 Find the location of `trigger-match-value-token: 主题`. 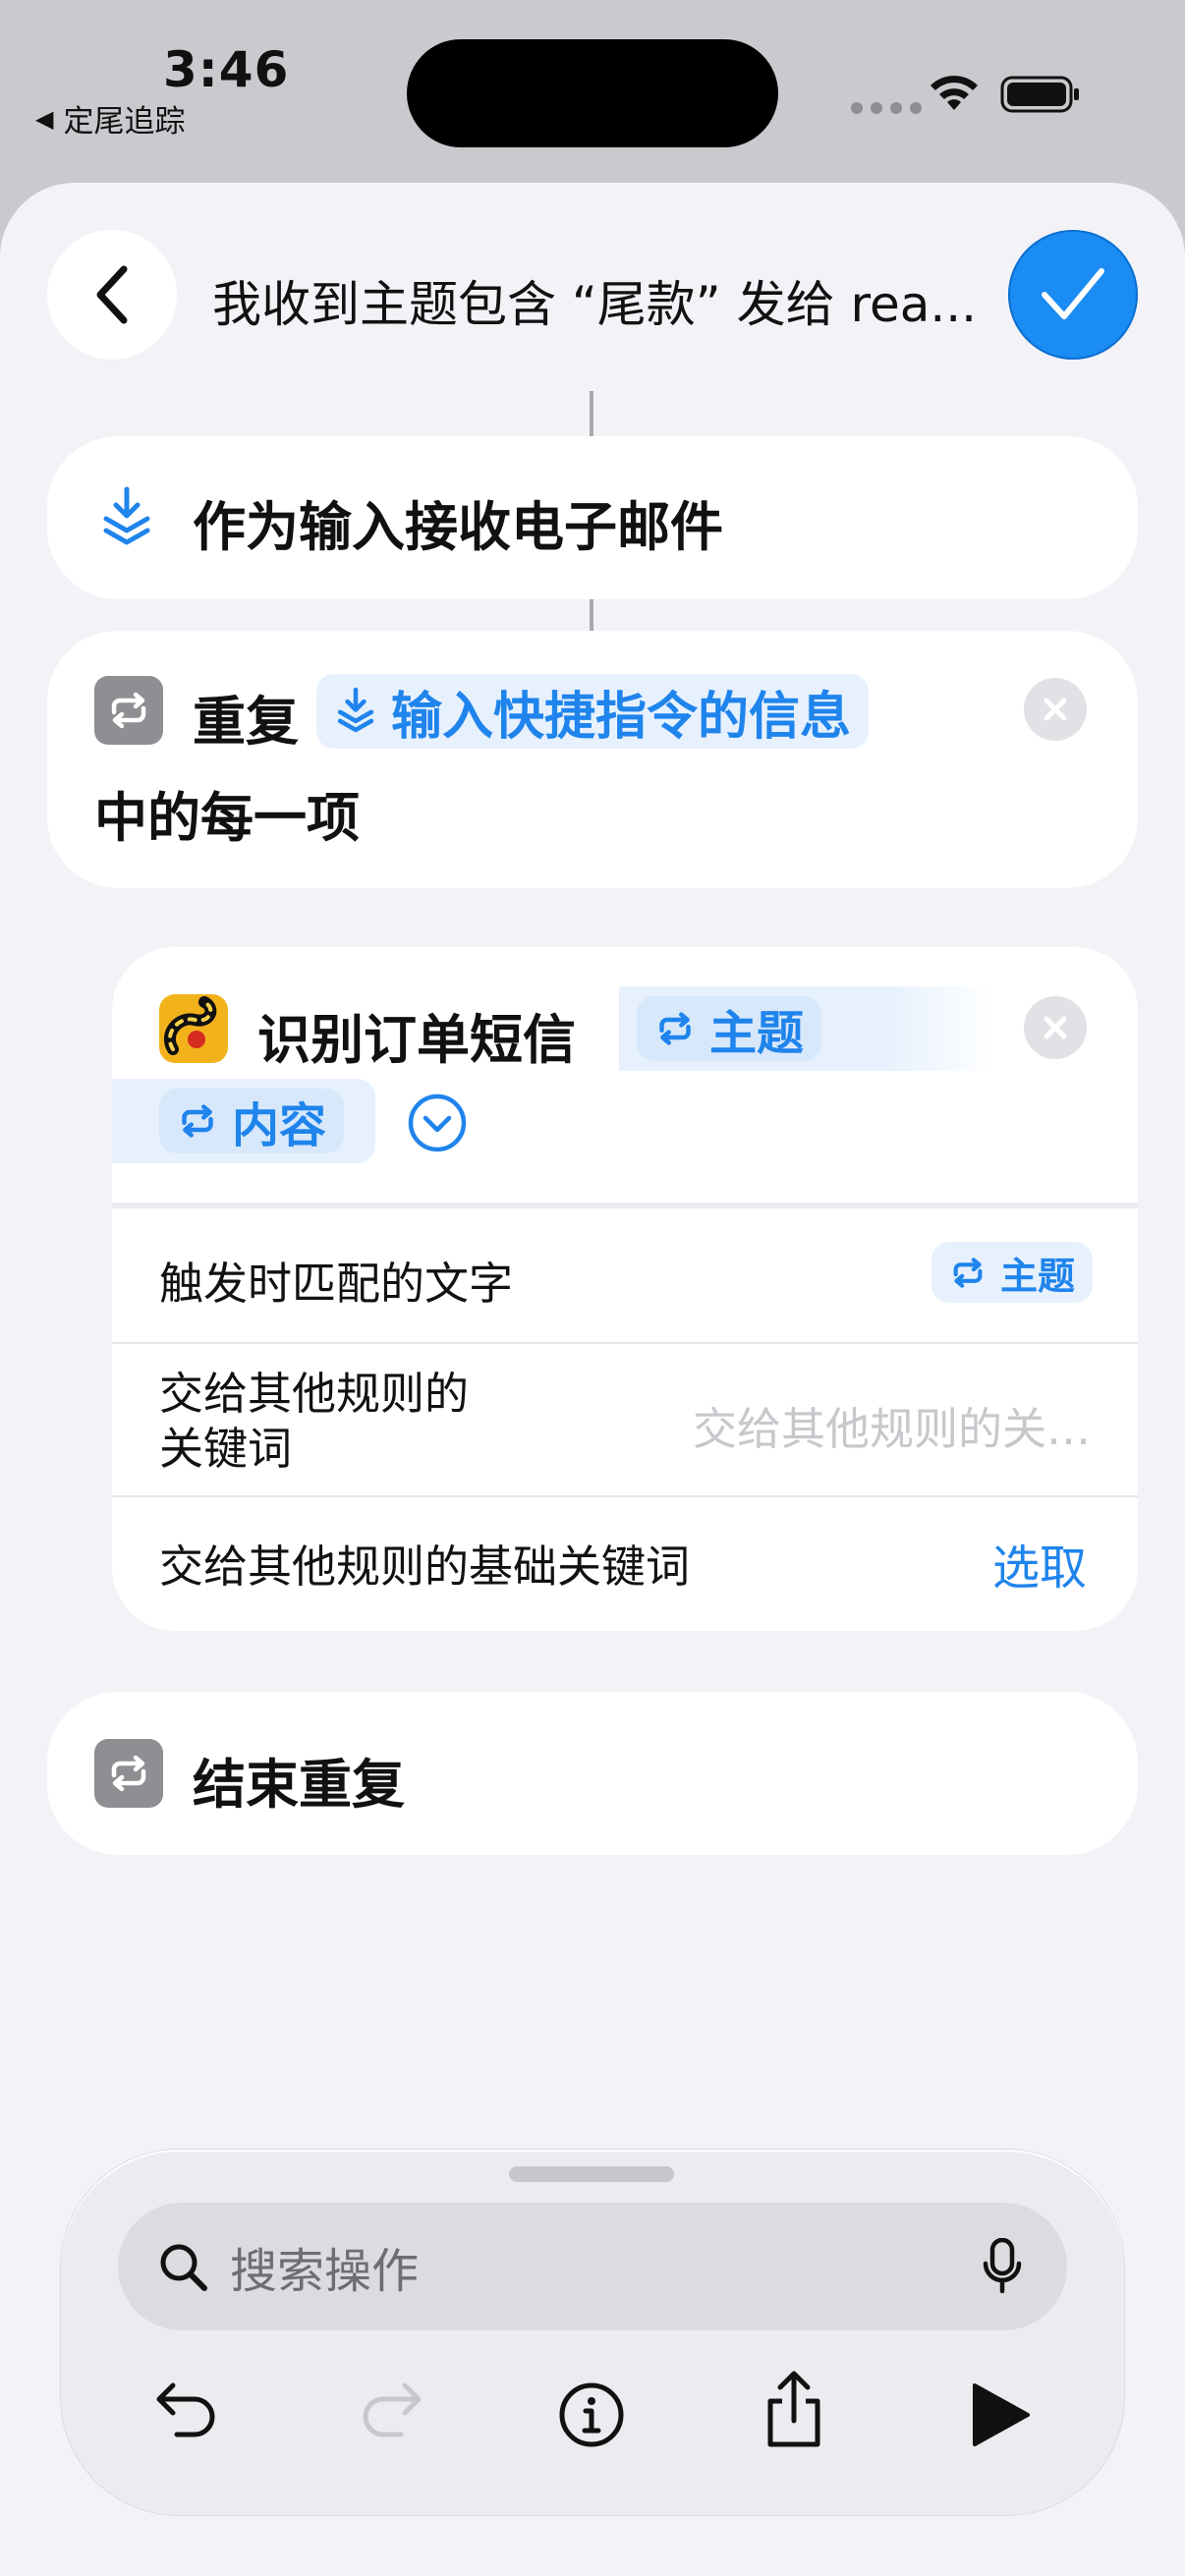

trigger-match-value-token: 主题 is located at coordinates (1013, 1272).